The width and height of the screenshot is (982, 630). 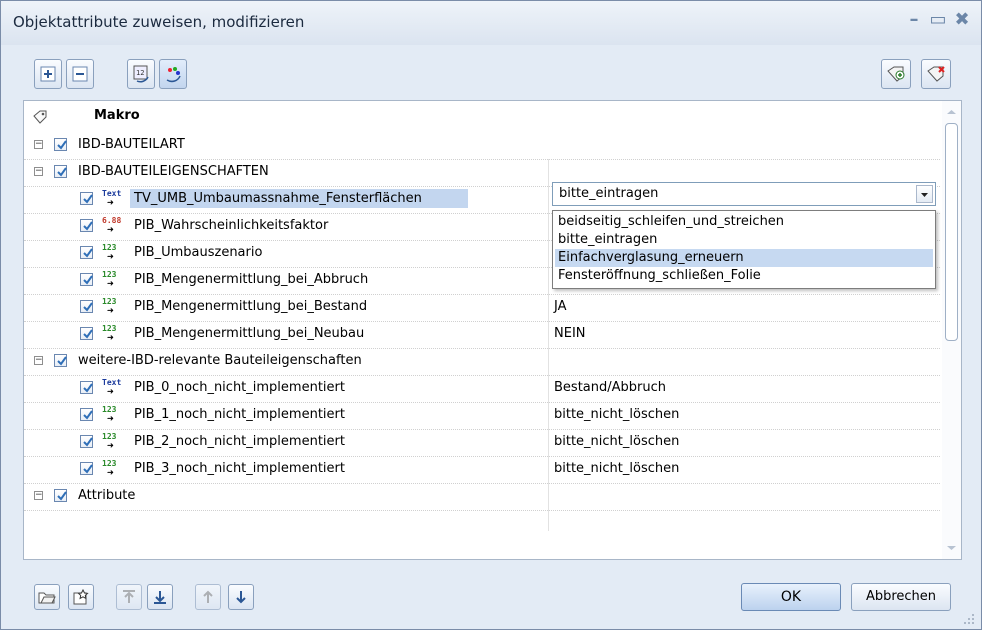 I want to click on dropdown-option: Fensteröffnung_schließen_Folie, so click(x=744, y=276).